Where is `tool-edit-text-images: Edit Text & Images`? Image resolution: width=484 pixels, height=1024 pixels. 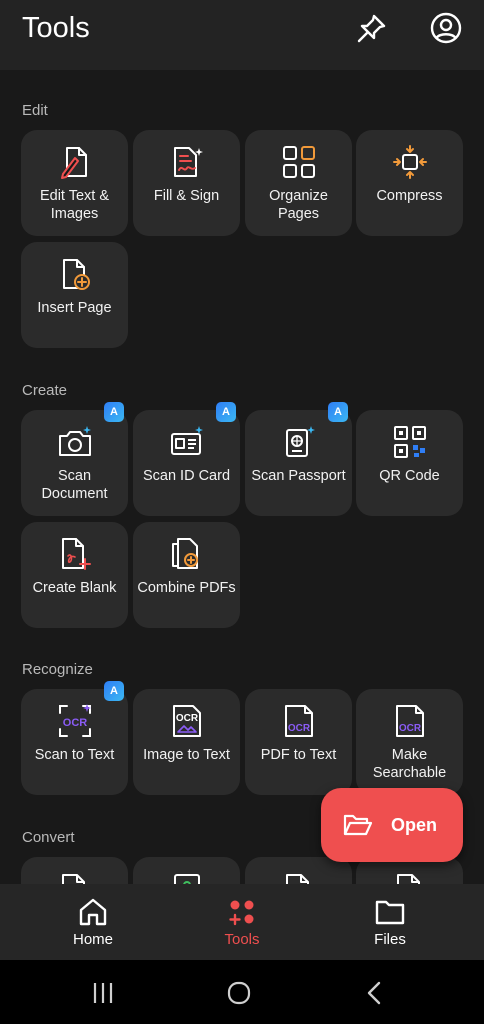 tool-edit-text-images: Edit Text & Images is located at coordinates (74, 183).